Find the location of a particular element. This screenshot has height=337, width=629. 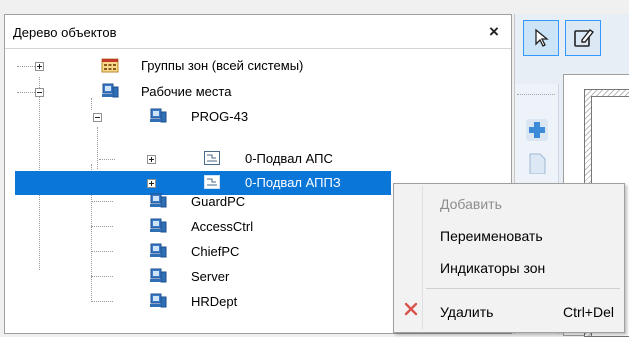

edit-icon is located at coordinates (584, 38).